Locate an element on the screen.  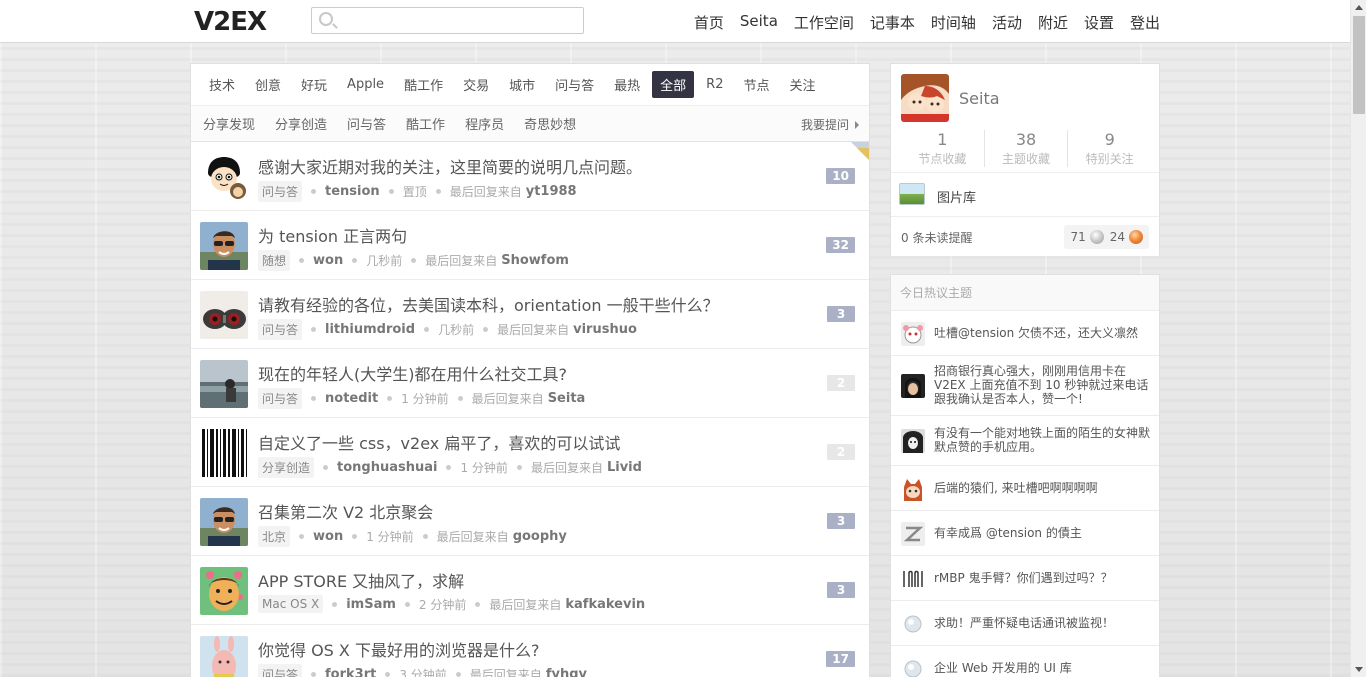
hot-topic-link: rMBP 鬼手臂？你们遇到过吗？？ is located at coordinates (1043, 578).